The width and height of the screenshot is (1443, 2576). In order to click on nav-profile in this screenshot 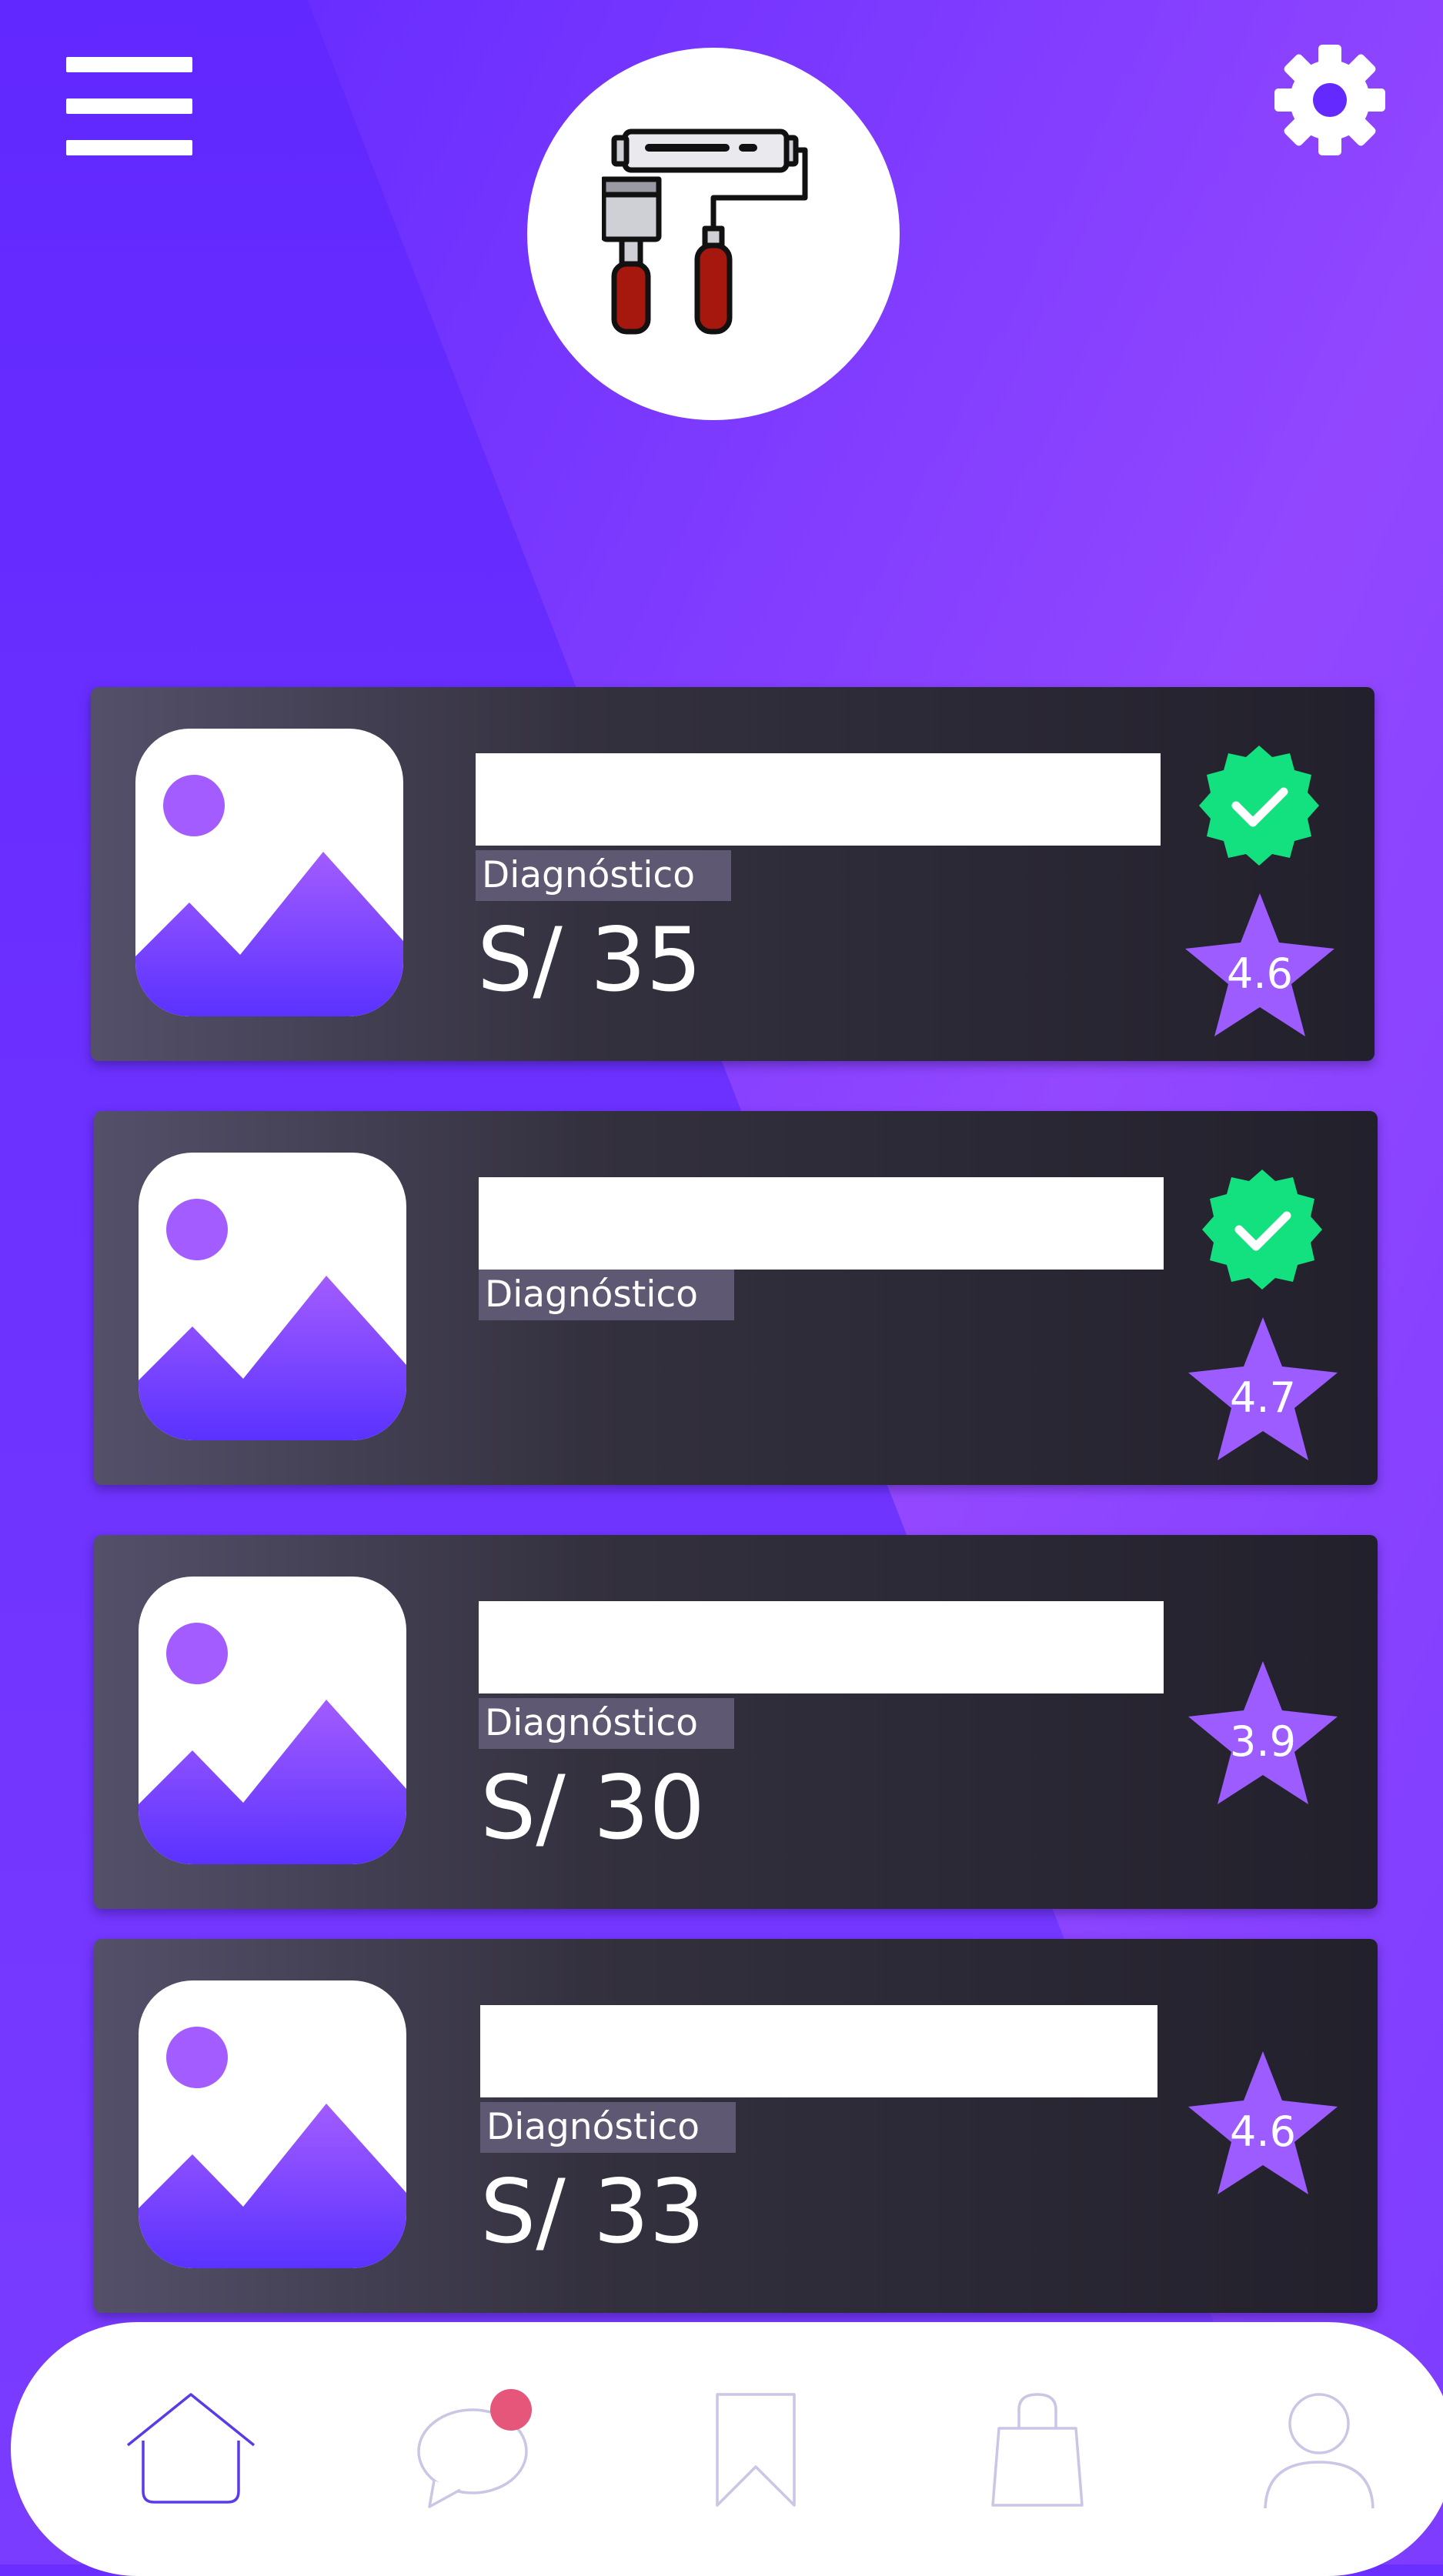, I will do `click(1319, 2449)`.